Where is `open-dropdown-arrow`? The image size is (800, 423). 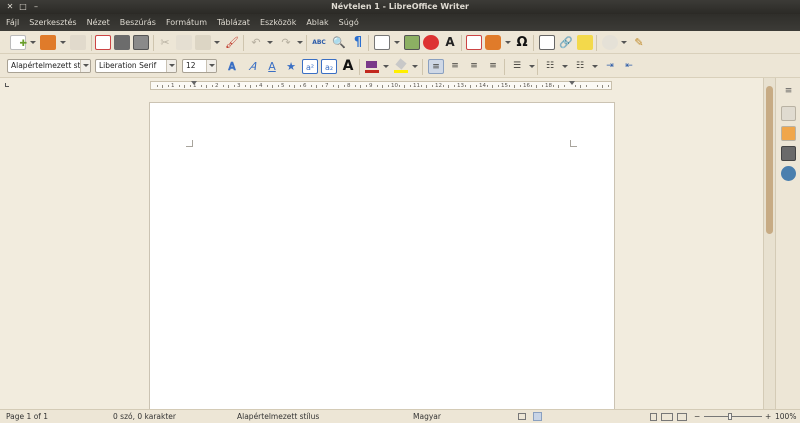
open-dropdown-arrow is located at coordinates (63, 42).